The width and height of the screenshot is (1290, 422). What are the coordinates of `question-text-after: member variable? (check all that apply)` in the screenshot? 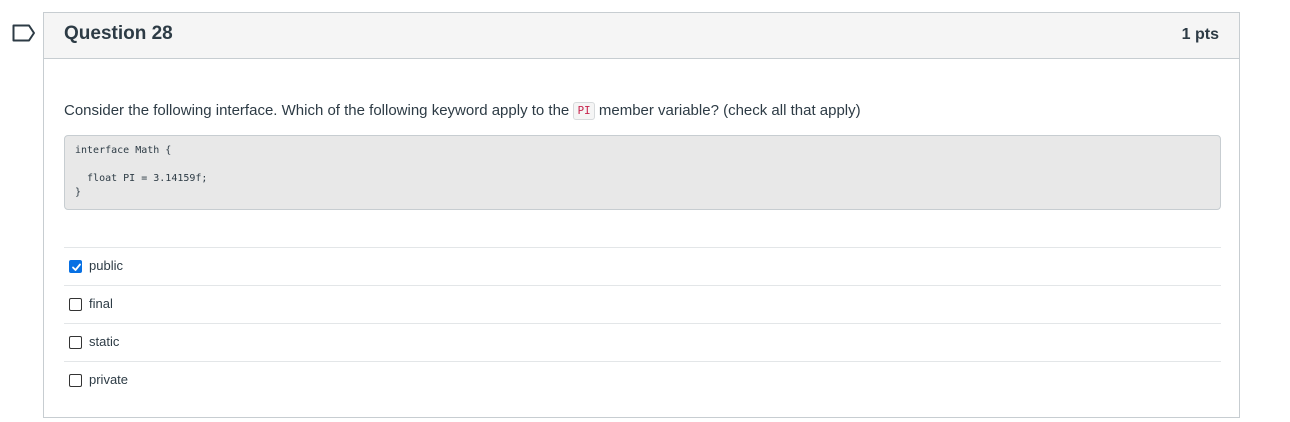 It's located at (727, 110).